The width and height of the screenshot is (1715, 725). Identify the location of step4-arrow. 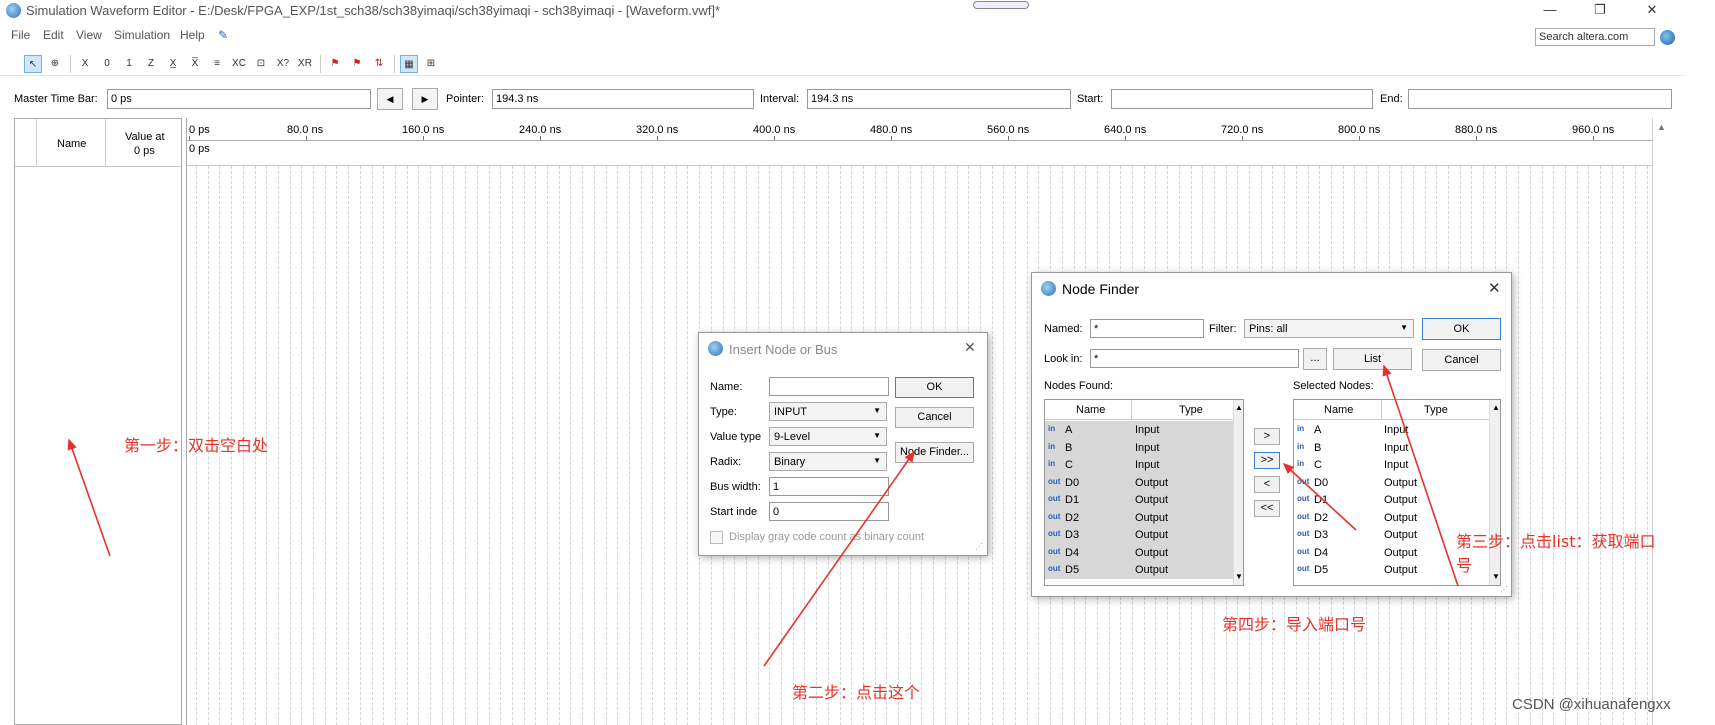
(1319, 496).